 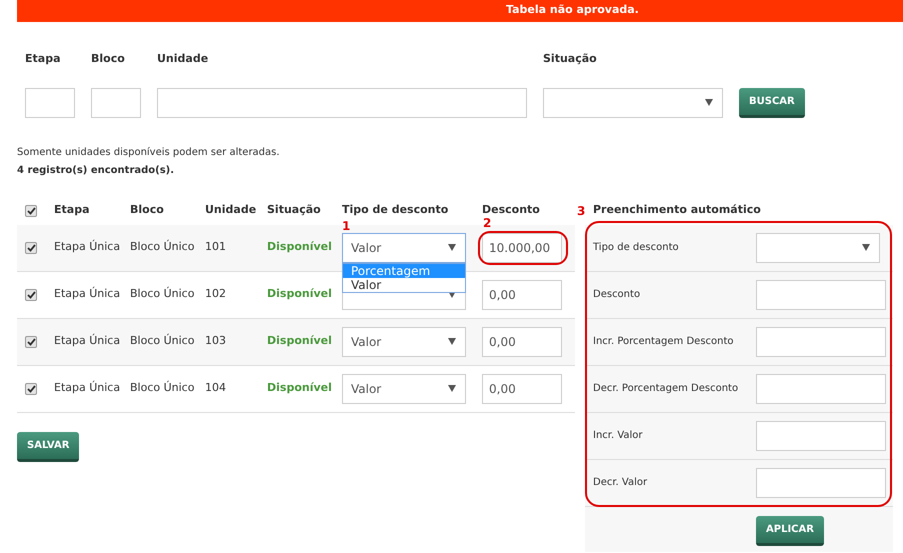 I want to click on filter-label: Etapa, so click(x=43, y=59).